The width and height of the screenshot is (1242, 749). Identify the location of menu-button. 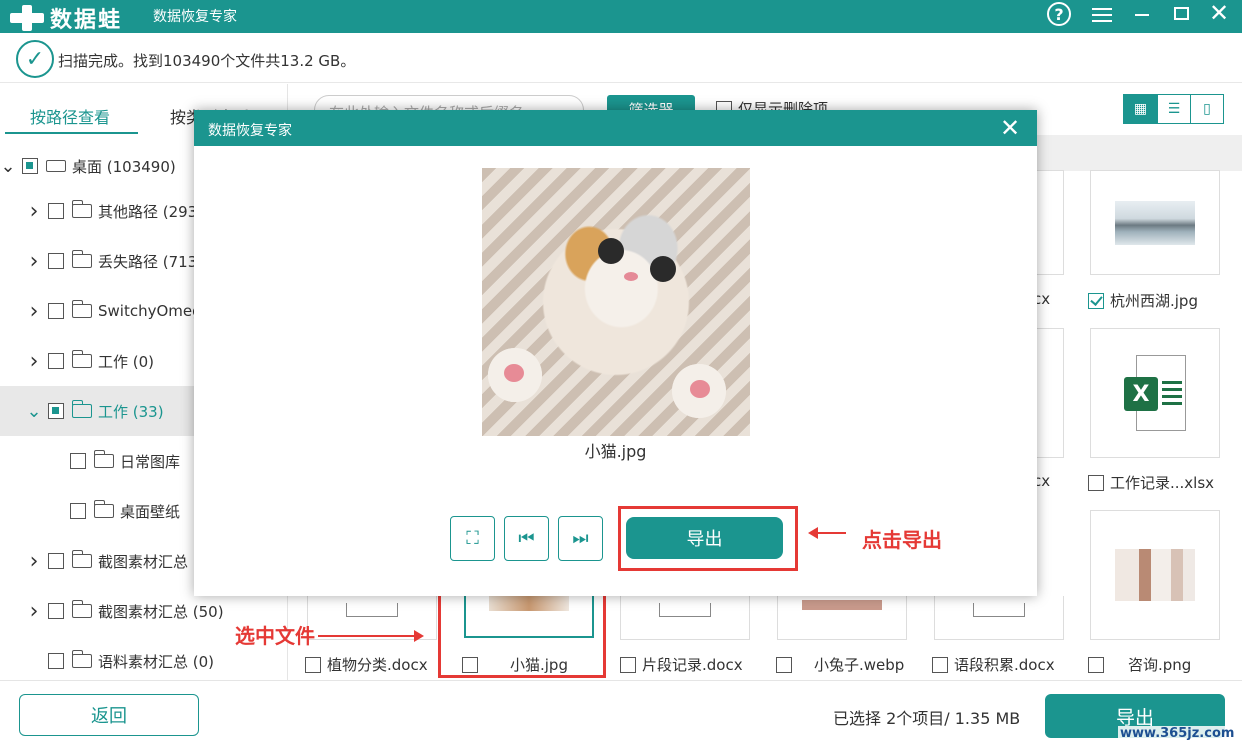
(1102, 15).